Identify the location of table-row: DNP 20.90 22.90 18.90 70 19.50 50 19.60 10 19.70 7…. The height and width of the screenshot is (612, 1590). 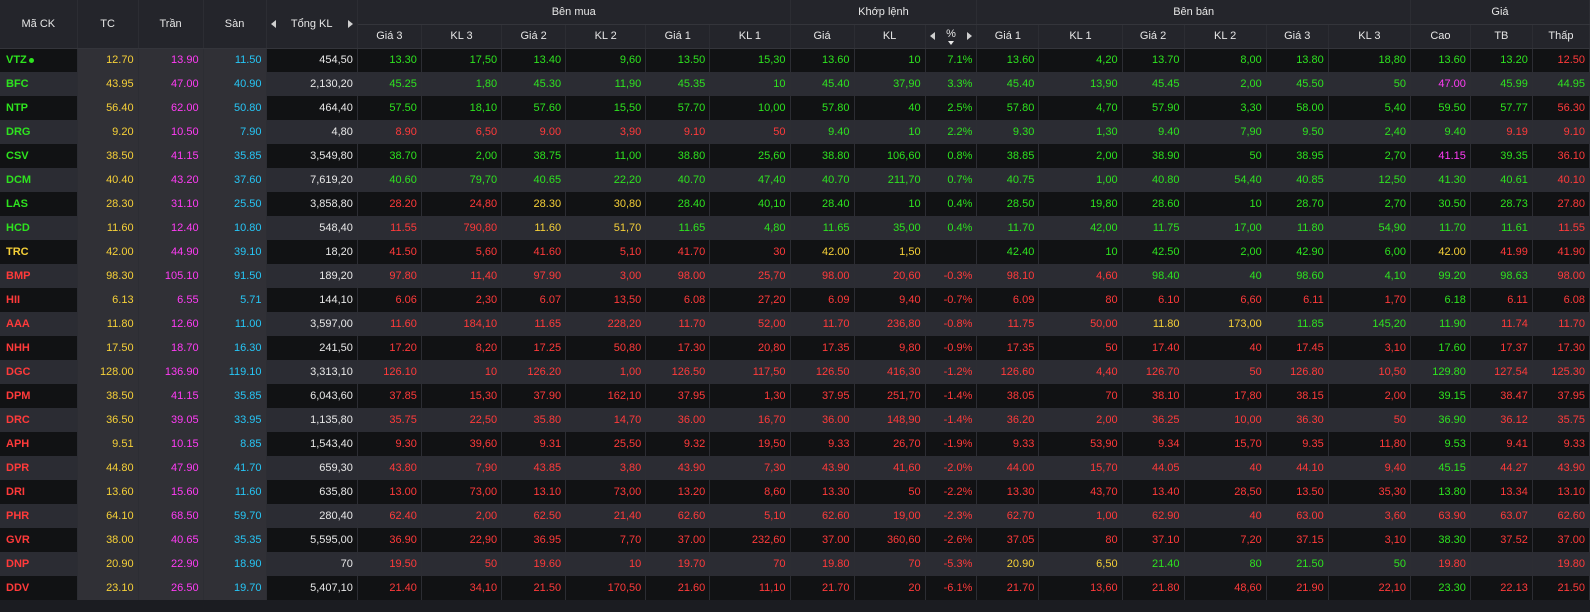
(795, 564).